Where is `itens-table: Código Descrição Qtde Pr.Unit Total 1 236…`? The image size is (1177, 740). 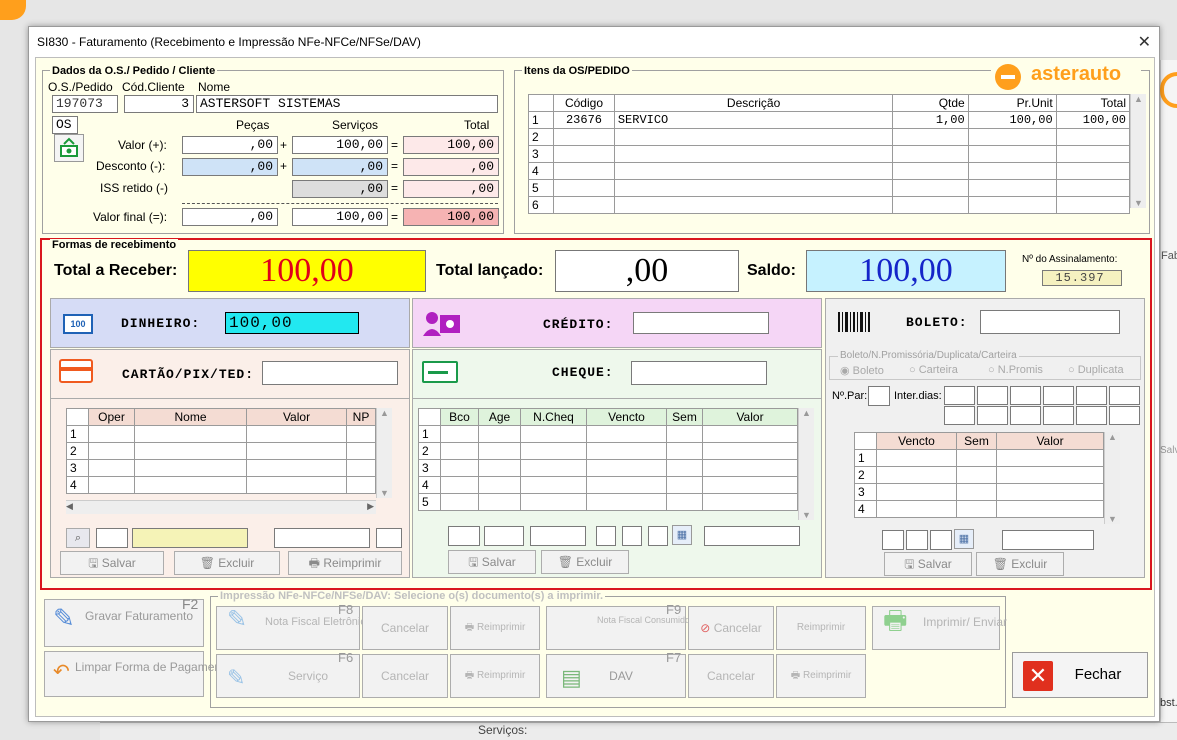 itens-table: Código Descrição Qtde Pr.Unit Total 1 236… is located at coordinates (829, 154).